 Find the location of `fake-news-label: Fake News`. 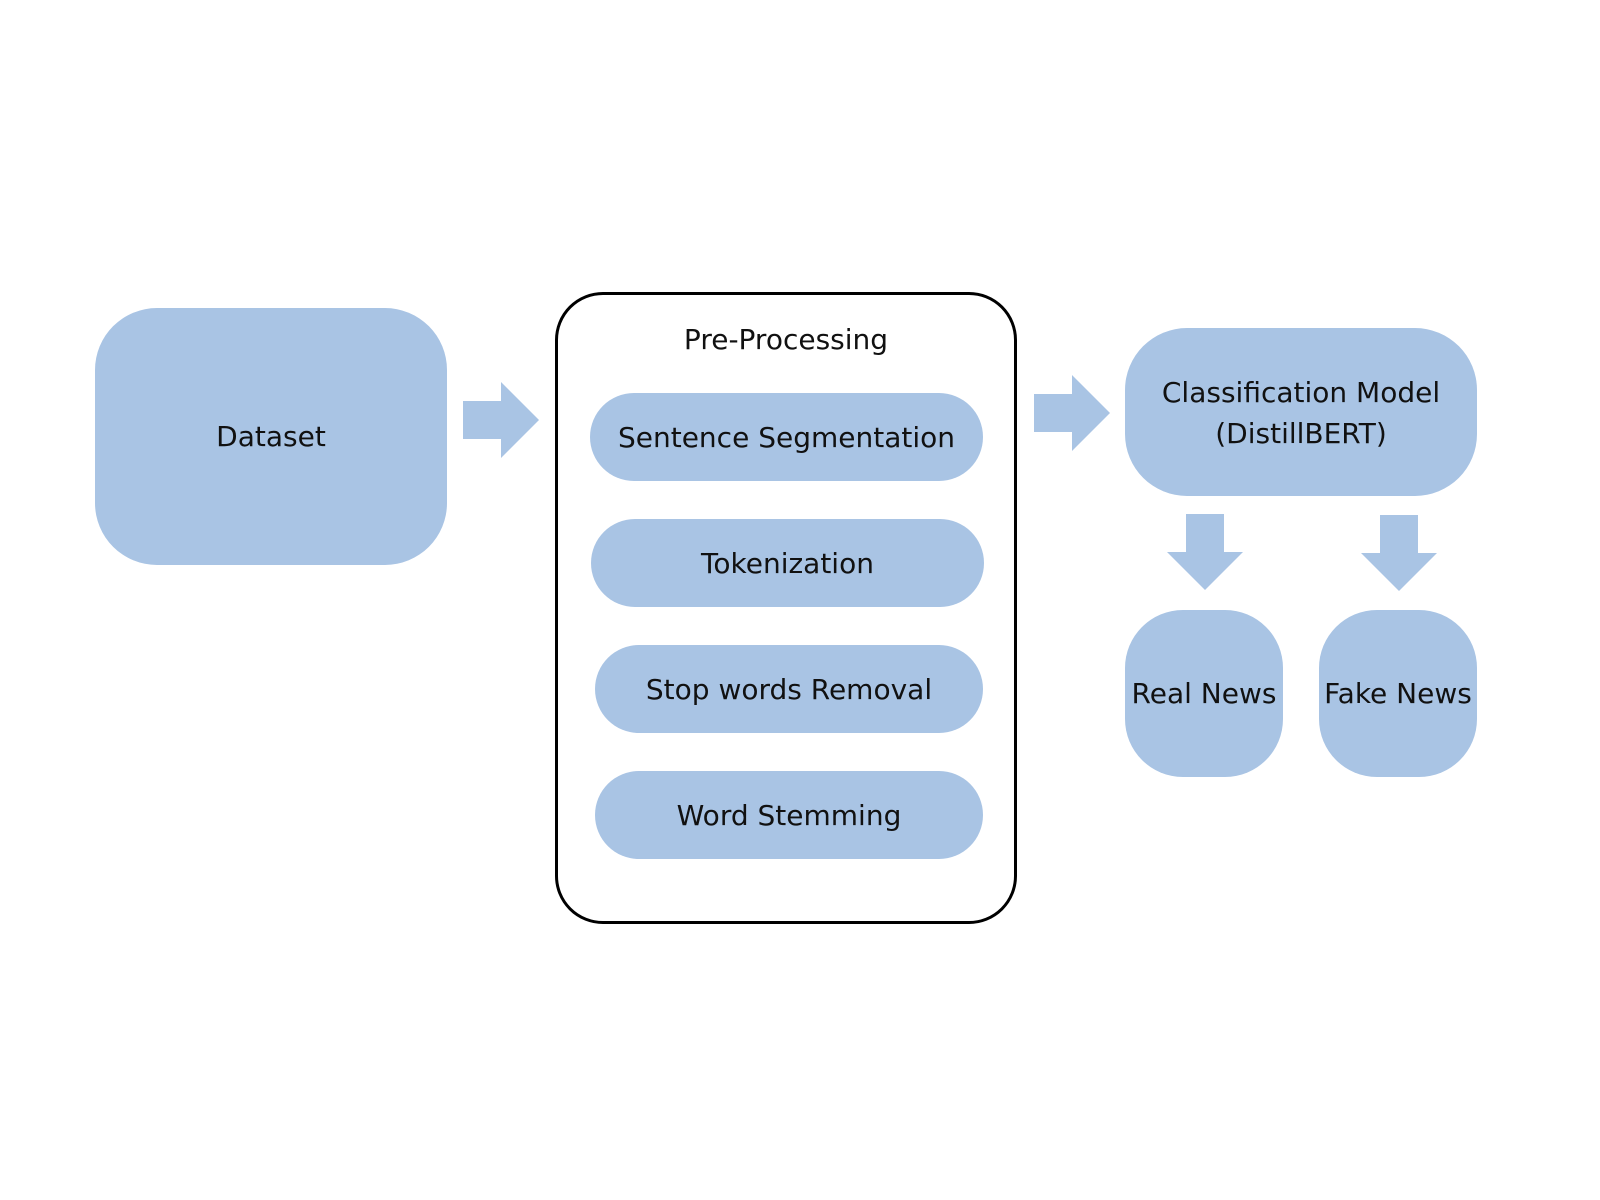

fake-news-label: Fake News is located at coordinates (1398, 693).